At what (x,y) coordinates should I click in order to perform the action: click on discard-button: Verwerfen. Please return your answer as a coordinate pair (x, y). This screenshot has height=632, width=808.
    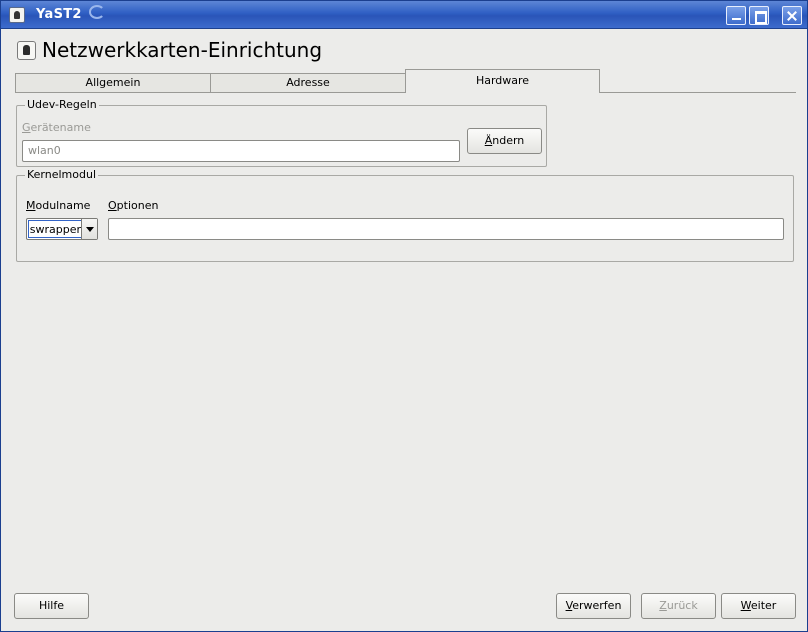
    Looking at the image, I should click on (593, 606).